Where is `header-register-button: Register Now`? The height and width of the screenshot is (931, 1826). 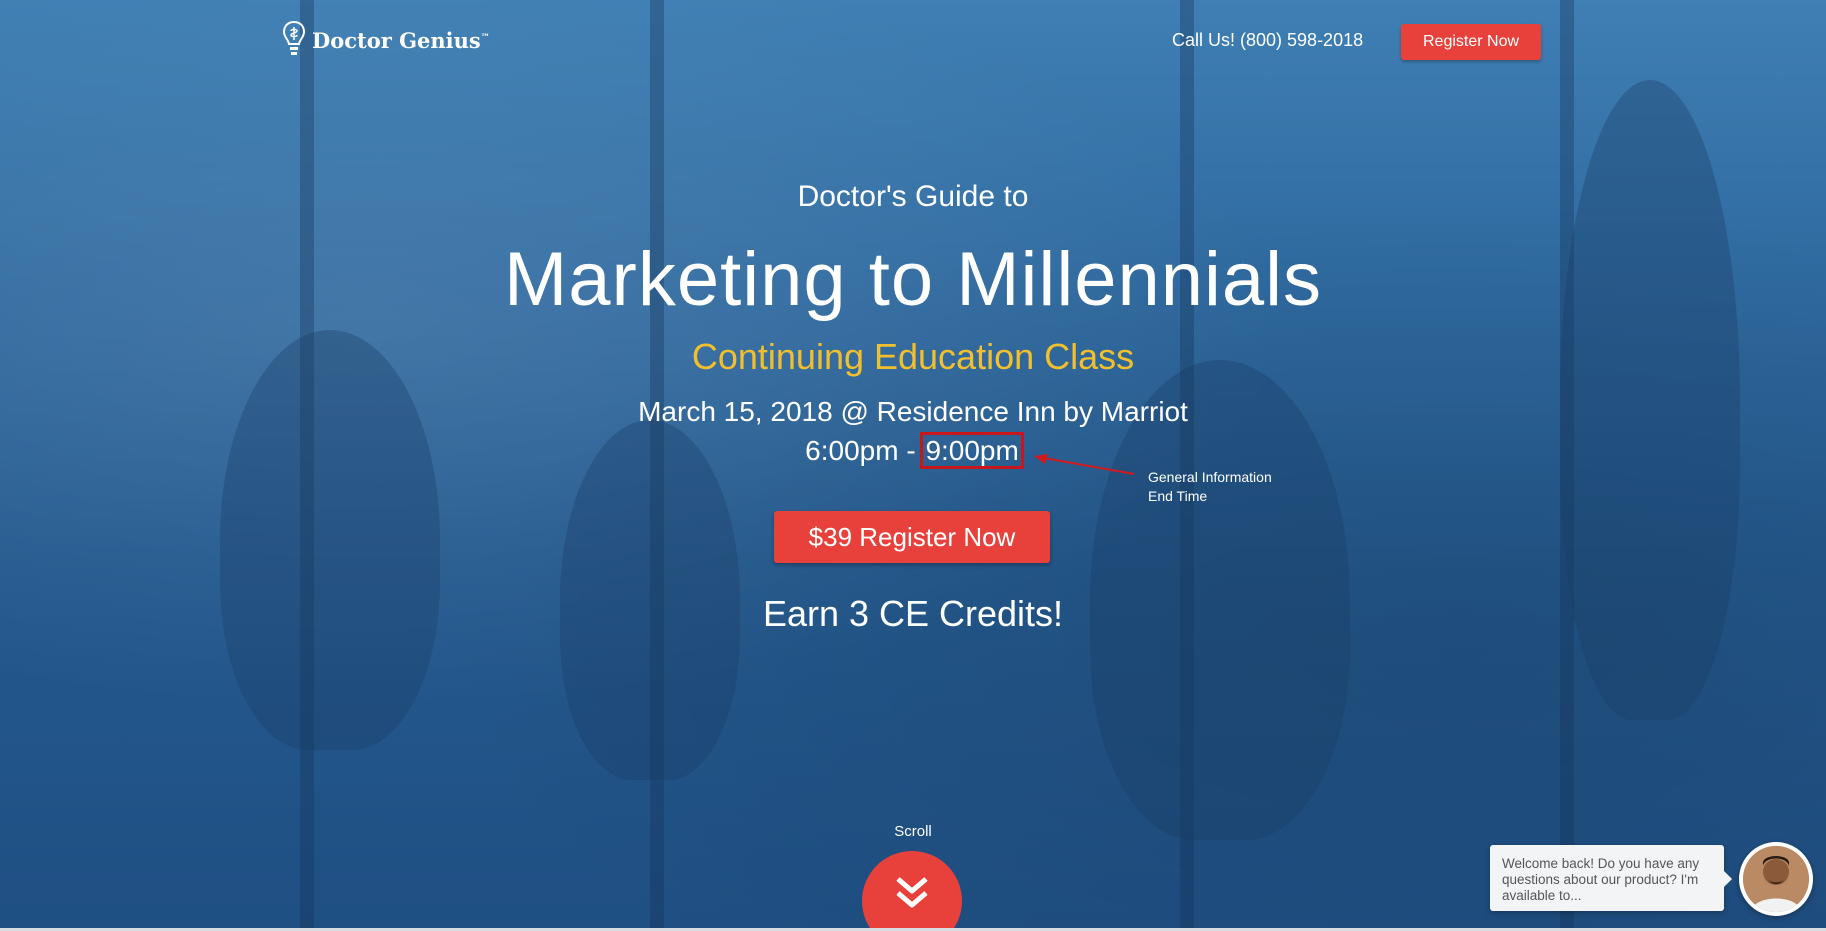 header-register-button: Register Now is located at coordinates (1471, 42).